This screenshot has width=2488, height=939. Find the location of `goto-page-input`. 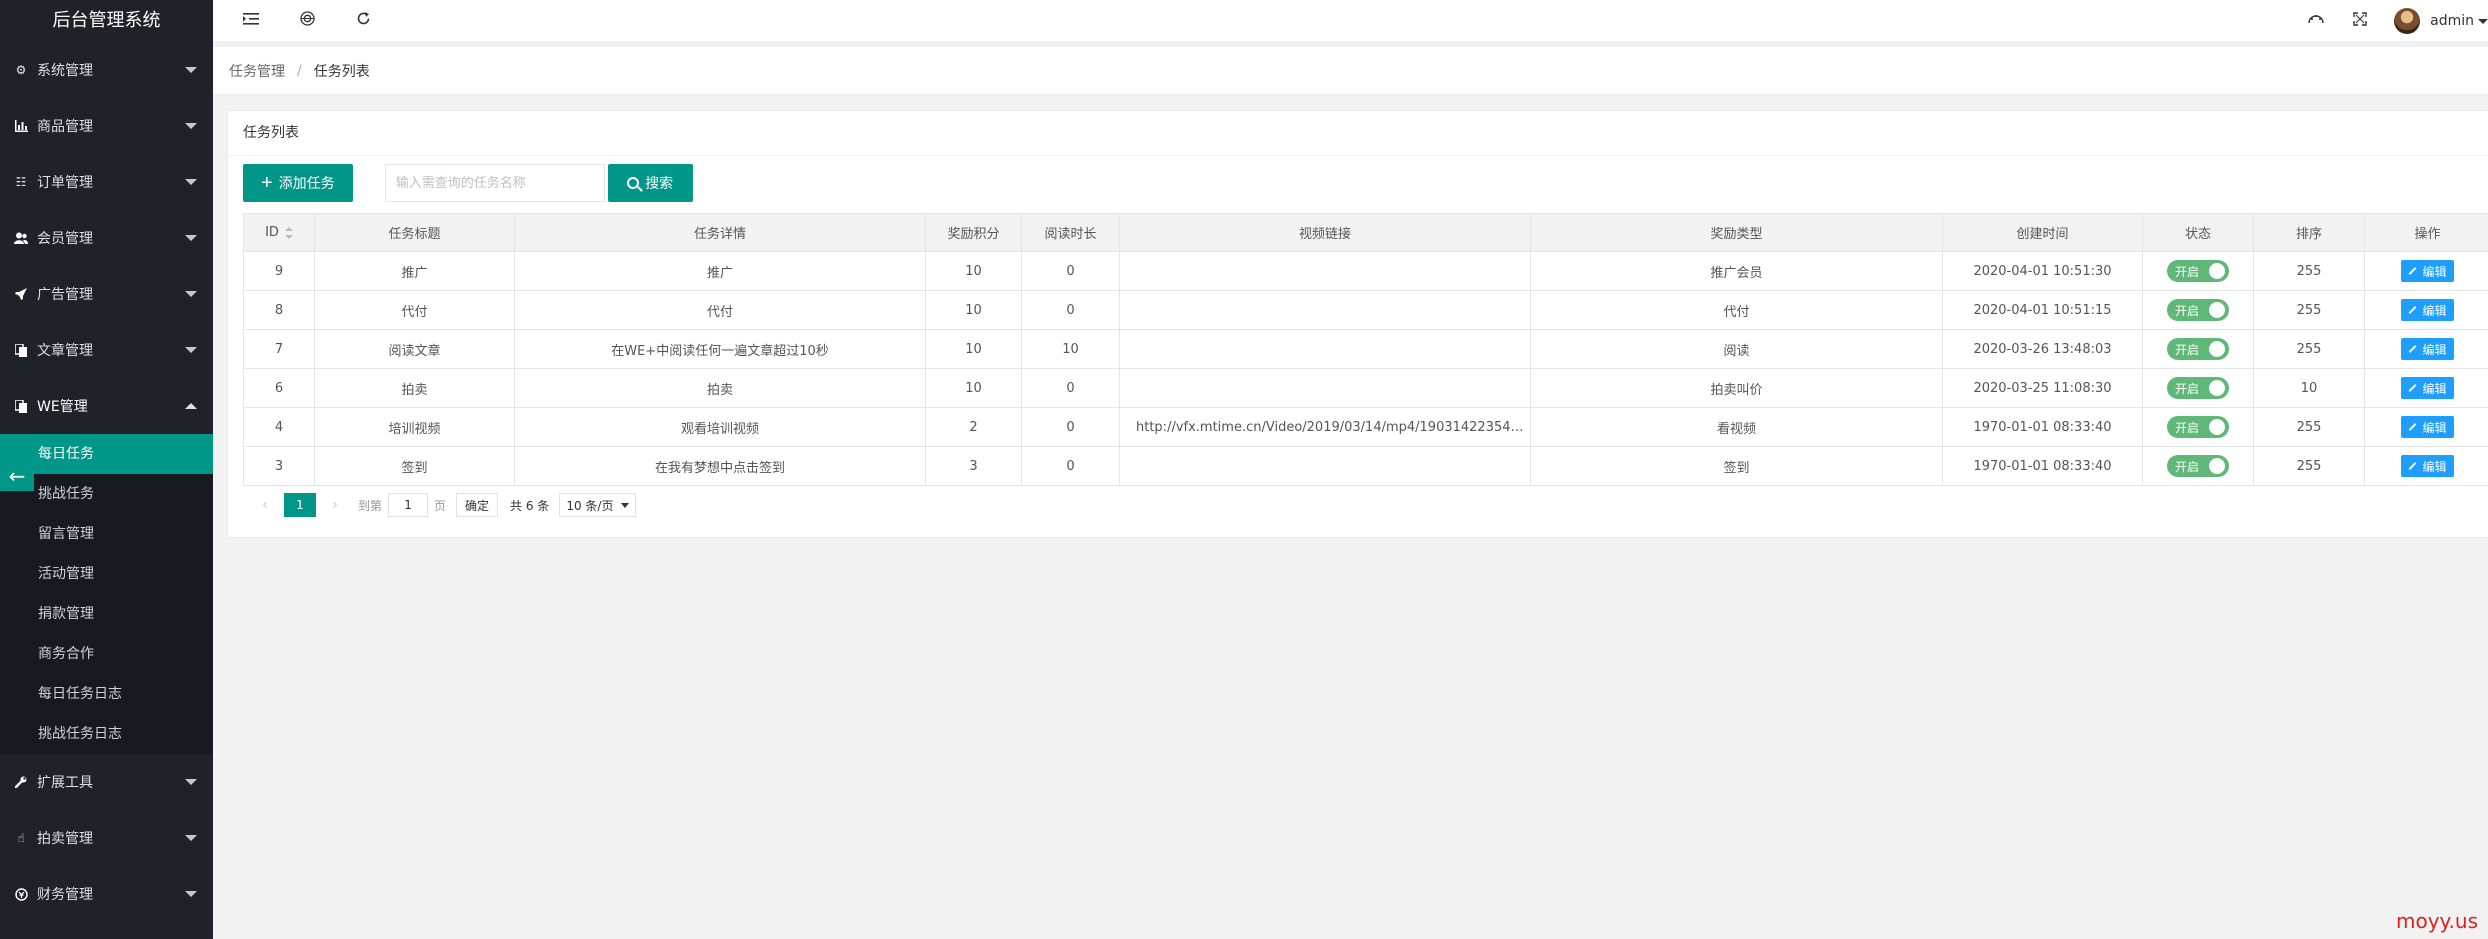

goto-page-input is located at coordinates (408, 505).